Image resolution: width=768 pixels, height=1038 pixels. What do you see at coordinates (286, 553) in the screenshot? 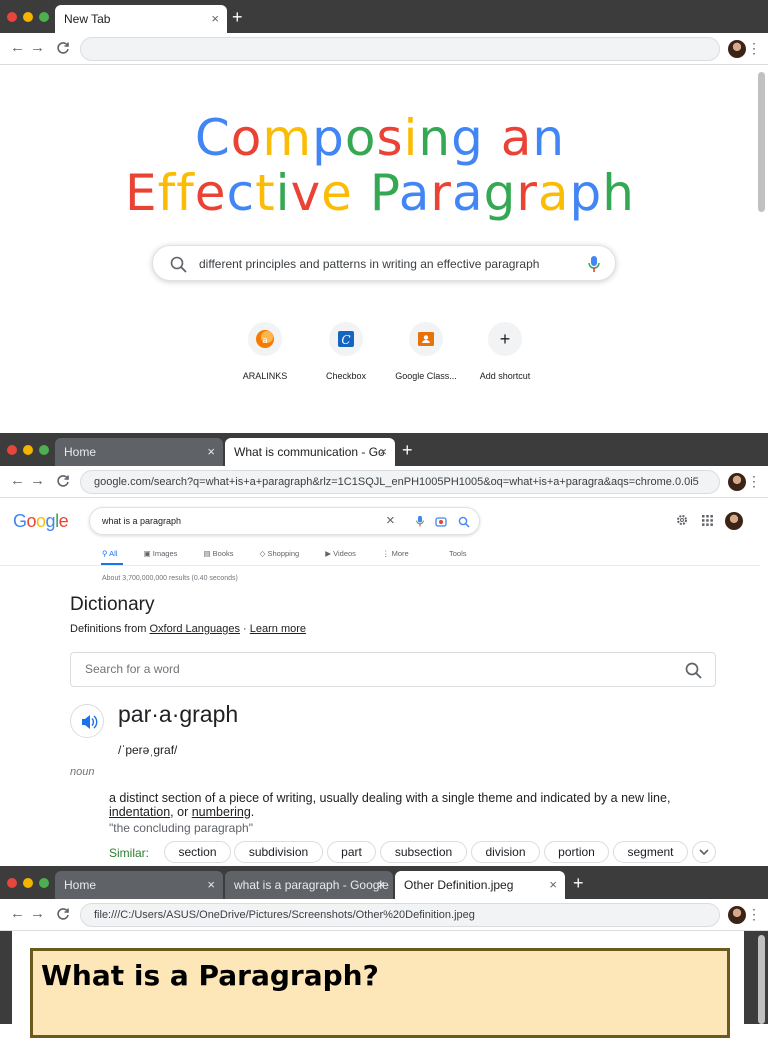
I see `tab-shopping: ◇ Shopping` at bounding box center [286, 553].